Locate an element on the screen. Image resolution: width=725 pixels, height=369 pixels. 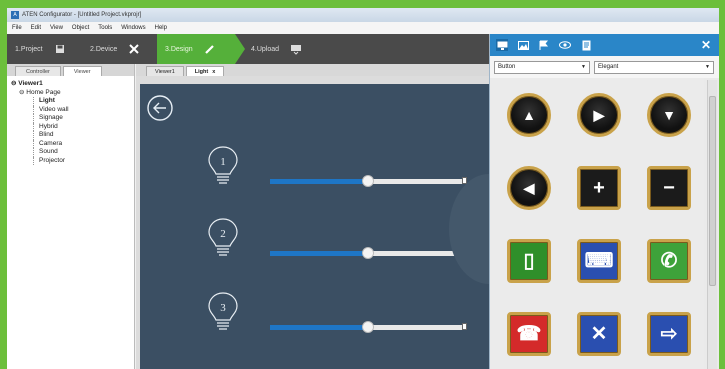
menu-view: View is located at coordinates (56, 28).